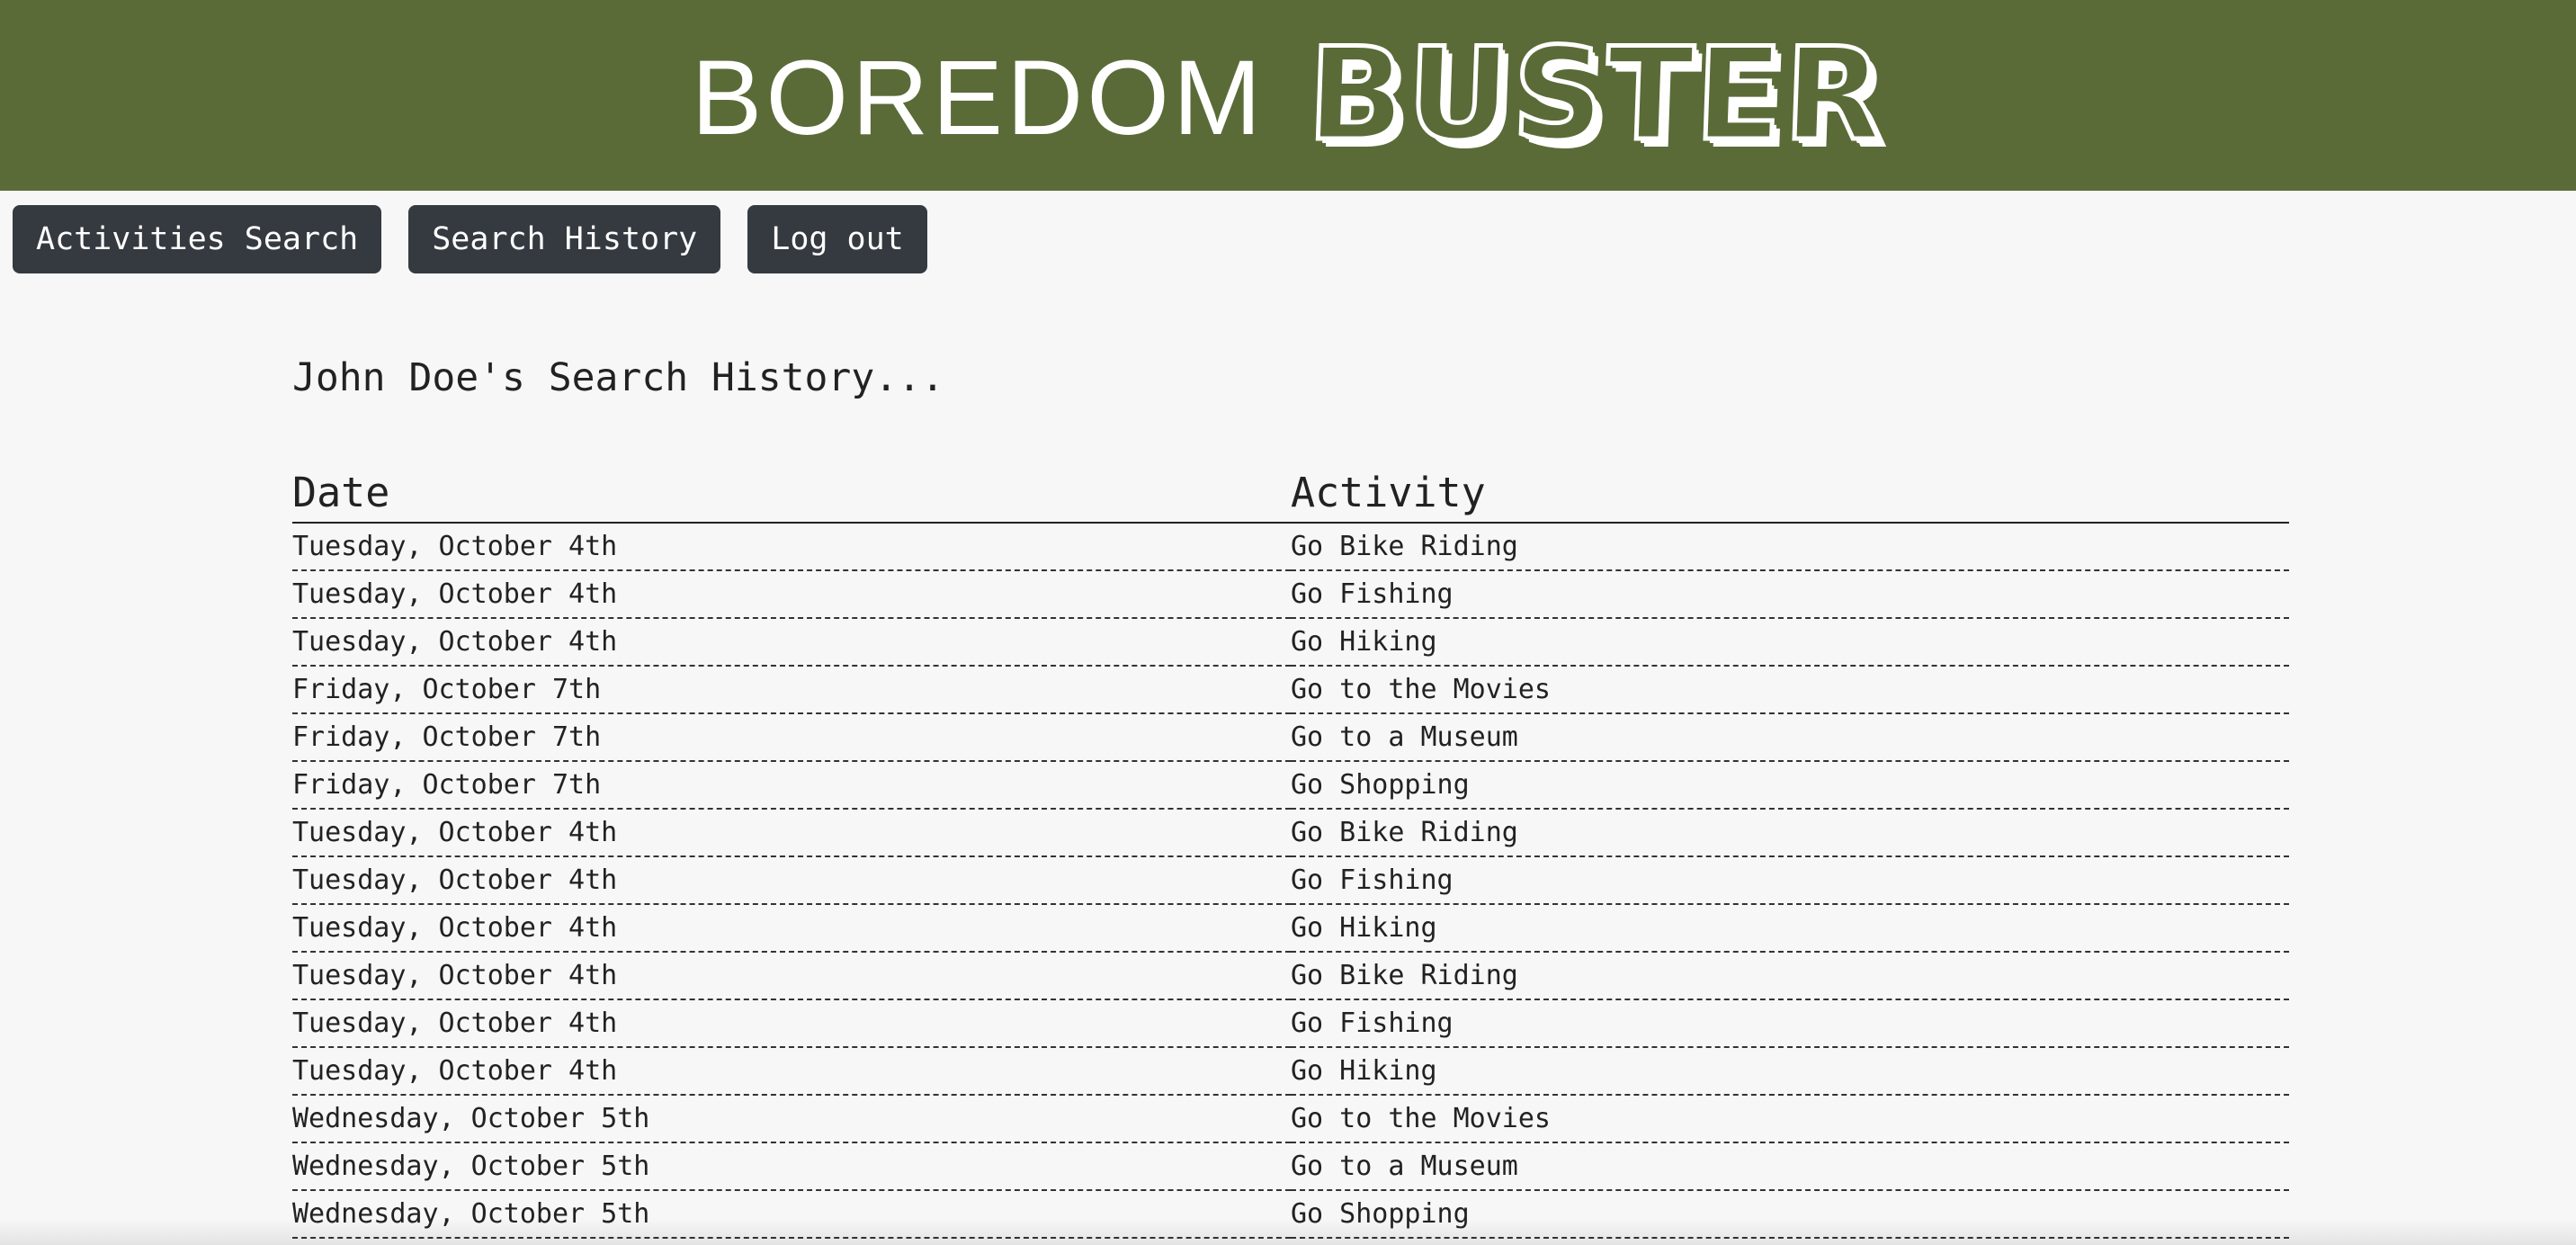 The image size is (2576, 1245). I want to click on table-row: Friday, October 7th Go Shopping, so click(1290, 785).